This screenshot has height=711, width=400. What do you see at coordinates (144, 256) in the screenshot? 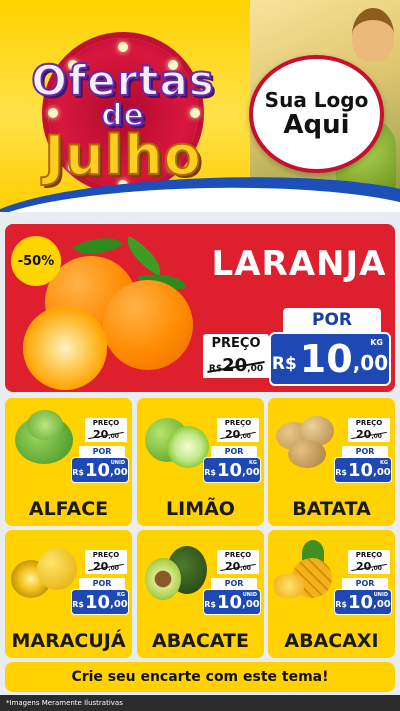
I see `leaf-icon` at bounding box center [144, 256].